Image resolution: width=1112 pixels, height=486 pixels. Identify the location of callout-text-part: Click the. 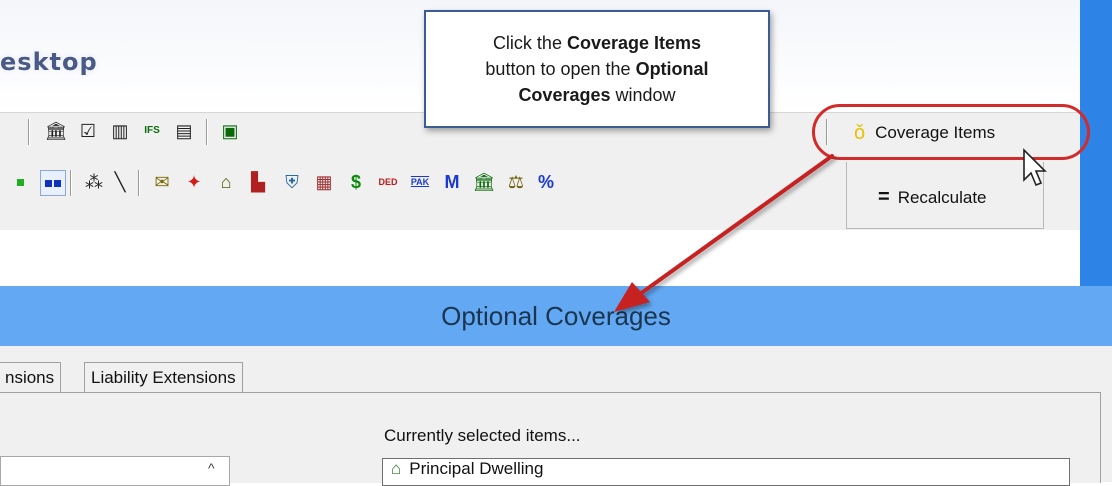
(529, 43).